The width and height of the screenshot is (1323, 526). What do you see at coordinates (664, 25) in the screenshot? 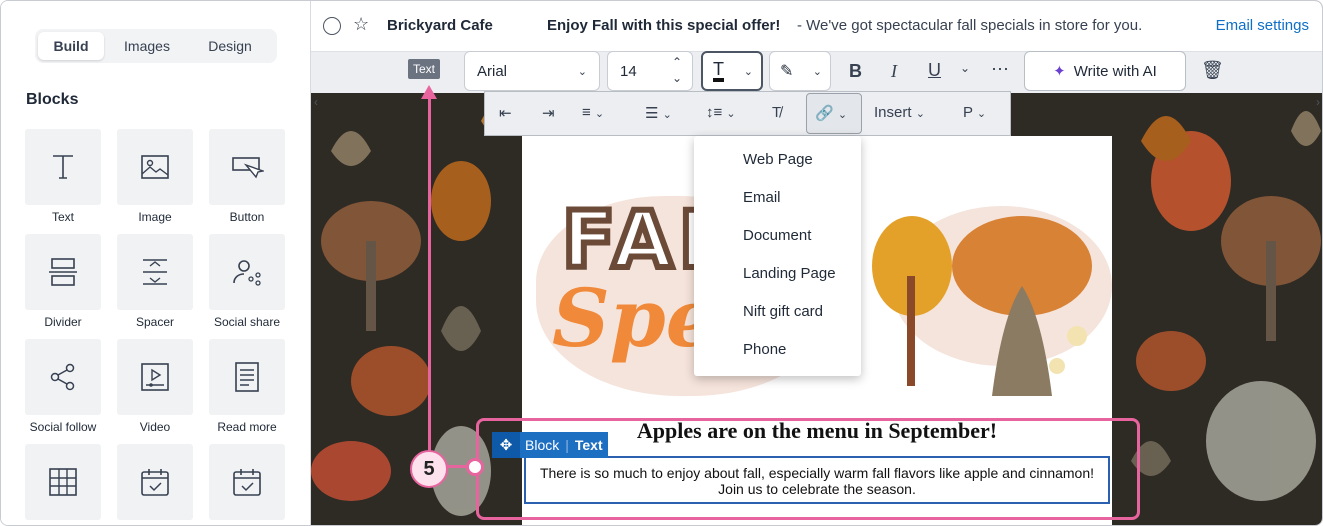
I see `email-subject: Enjoy Fall with this special offer!` at bounding box center [664, 25].